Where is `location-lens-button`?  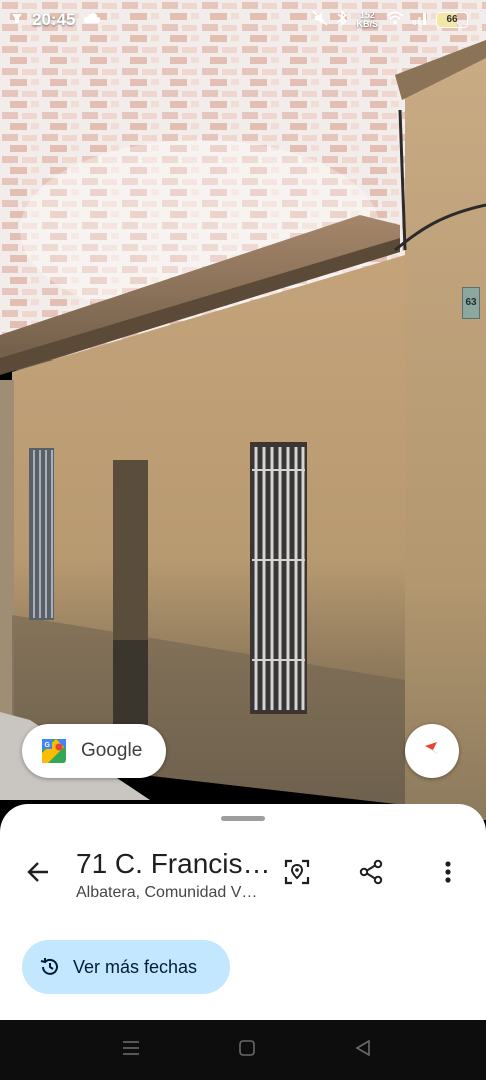 location-lens-button is located at coordinates (297, 874).